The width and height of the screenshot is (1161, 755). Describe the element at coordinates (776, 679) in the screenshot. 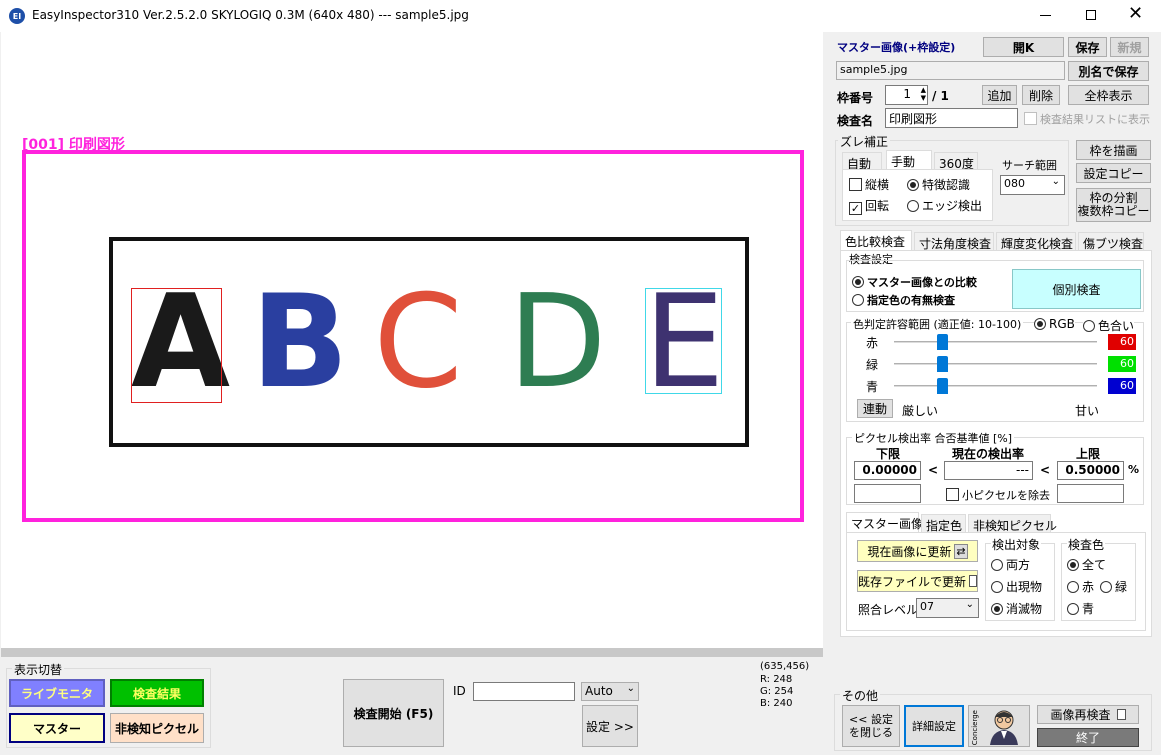

I see `pixel-r: R: 248` at that location.